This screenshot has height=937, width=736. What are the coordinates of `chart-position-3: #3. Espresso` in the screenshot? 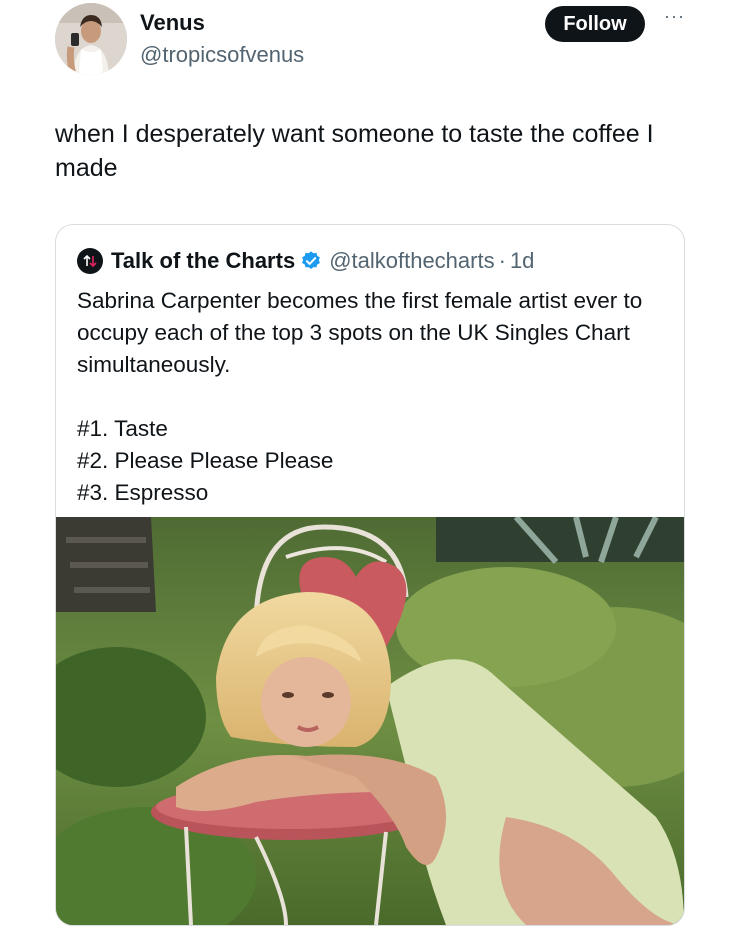 It's located at (143, 492).